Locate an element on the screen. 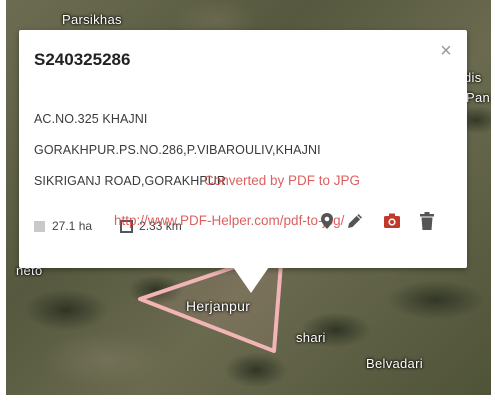 This screenshot has height=403, width=495. place-label-parsikhas: Parsikhas is located at coordinates (92, 19).